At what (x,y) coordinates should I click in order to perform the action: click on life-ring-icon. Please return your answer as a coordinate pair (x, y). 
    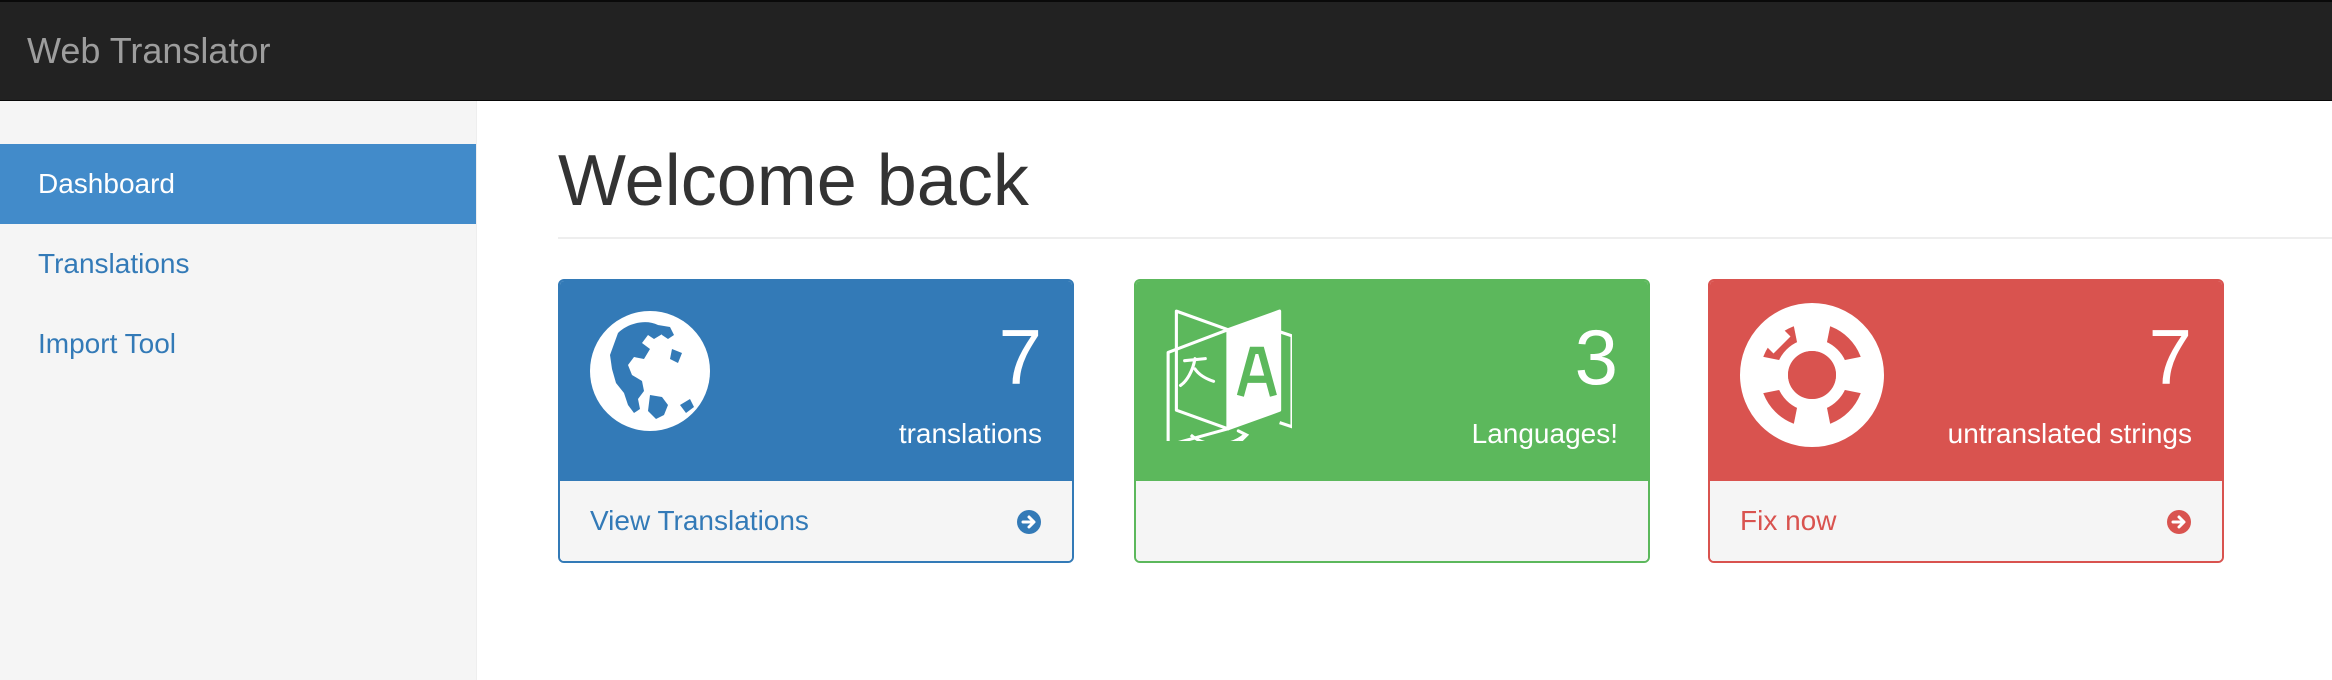
    Looking at the image, I should click on (1812, 375).